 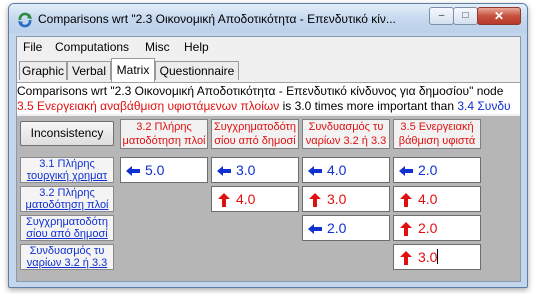 What do you see at coordinates (43, 70) in the screenshot?
I see `tab-graphic: Graphic` at bounding box center [43, 70].